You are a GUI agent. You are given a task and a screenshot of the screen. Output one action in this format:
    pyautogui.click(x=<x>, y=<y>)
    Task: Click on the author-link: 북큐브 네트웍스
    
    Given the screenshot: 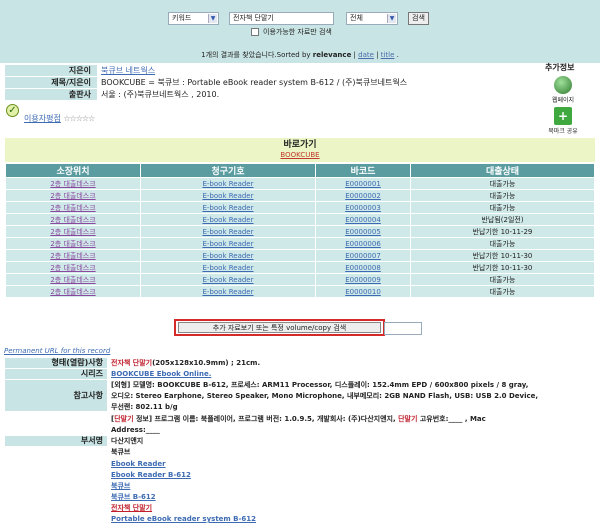 What is the action you would take?
    pyautogui.click(x=128, y=70)
    